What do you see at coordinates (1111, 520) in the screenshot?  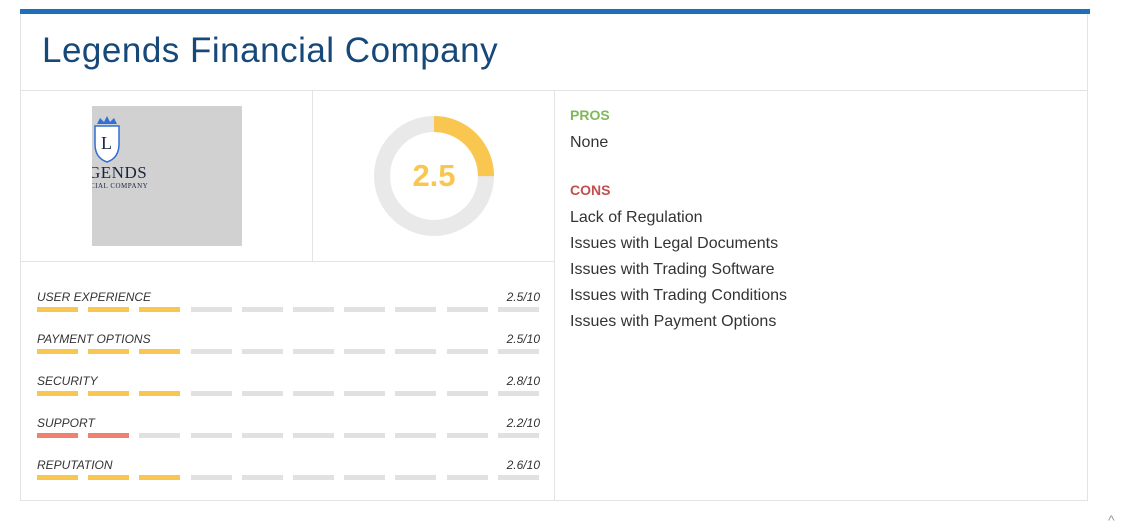 I see `chevron-up-icon: ^` at bounding box center [1111, 520].